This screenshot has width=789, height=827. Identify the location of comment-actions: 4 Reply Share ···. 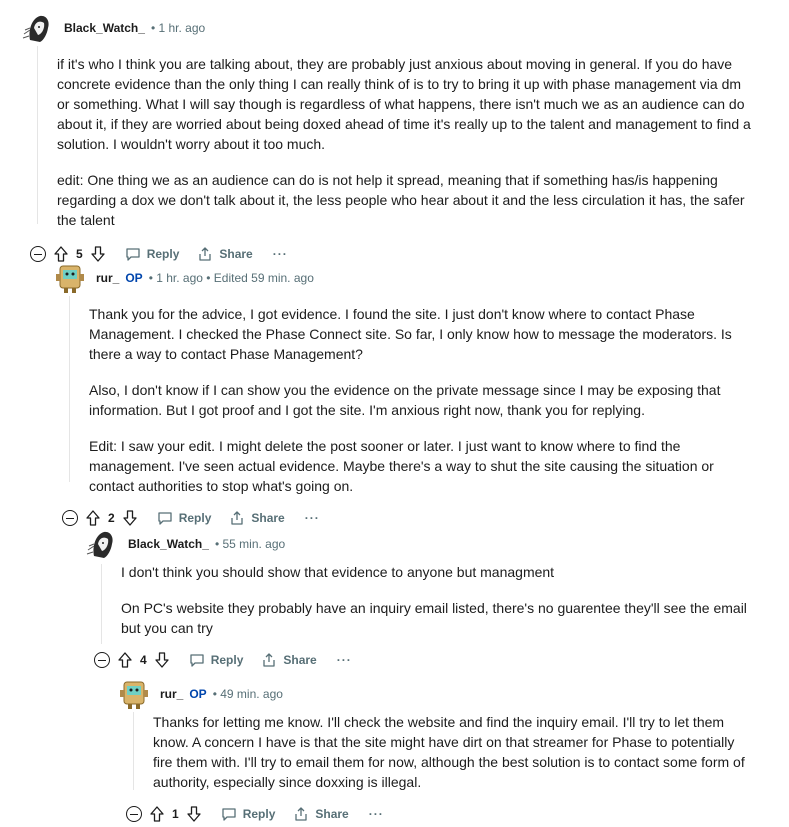
(427, 660).